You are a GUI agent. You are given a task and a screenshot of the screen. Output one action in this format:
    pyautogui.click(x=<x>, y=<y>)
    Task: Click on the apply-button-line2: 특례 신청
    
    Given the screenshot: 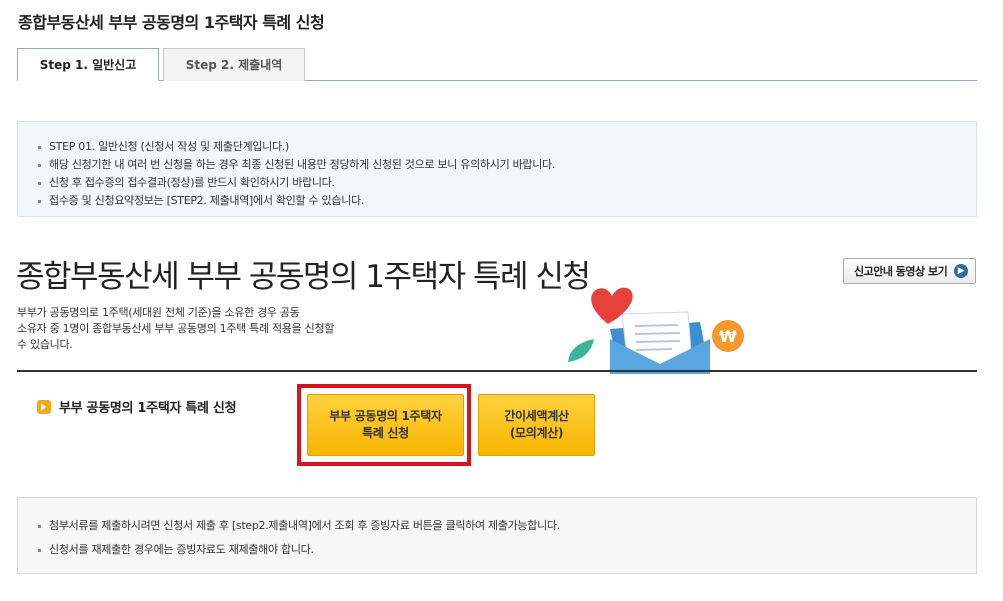 What is the action you would take?
    pyautogui.click(x=385, y=433)
    